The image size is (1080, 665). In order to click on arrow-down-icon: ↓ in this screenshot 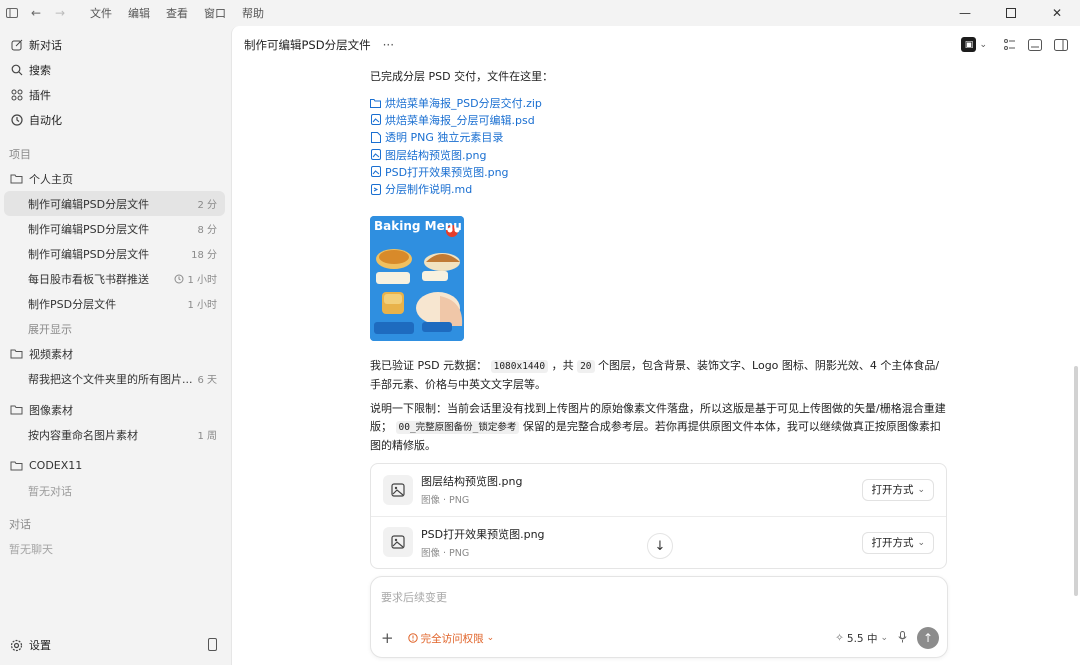, I will do `click(660, 546)`.